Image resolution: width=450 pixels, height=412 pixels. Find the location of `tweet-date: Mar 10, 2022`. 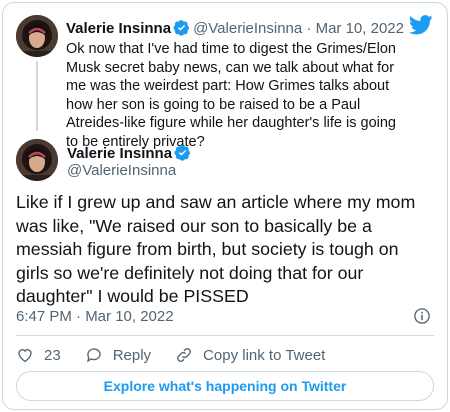

tweet-date: Mar 10, 2022 is located at coordinates (360, 28).